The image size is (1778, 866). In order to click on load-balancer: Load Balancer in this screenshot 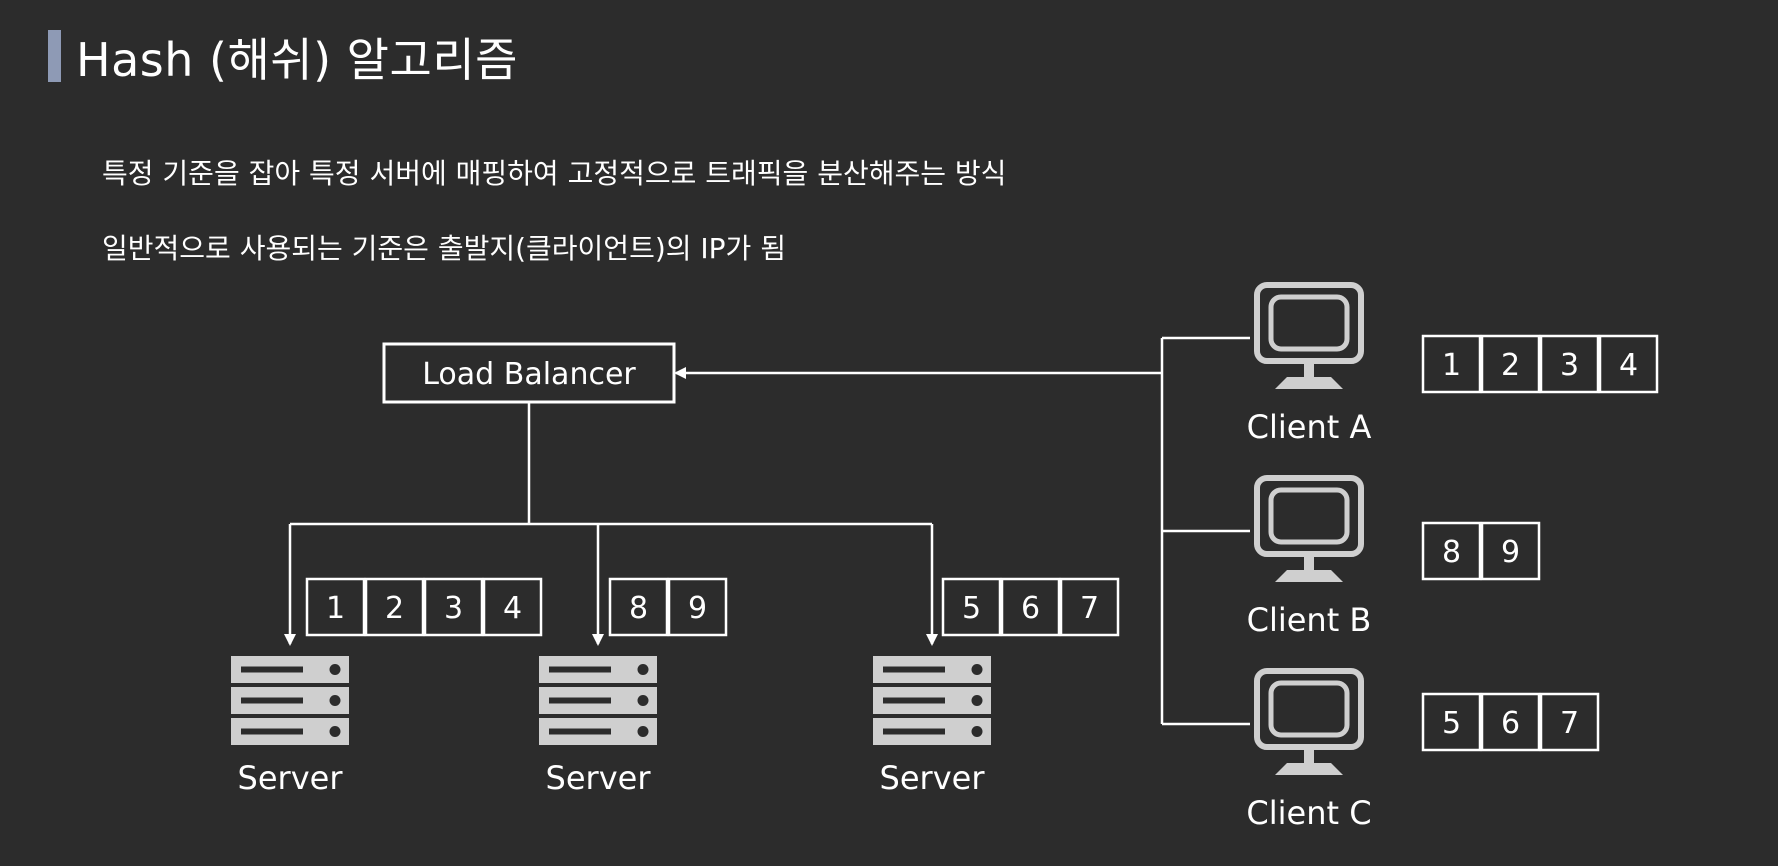, I will do `click(529, 373)`.